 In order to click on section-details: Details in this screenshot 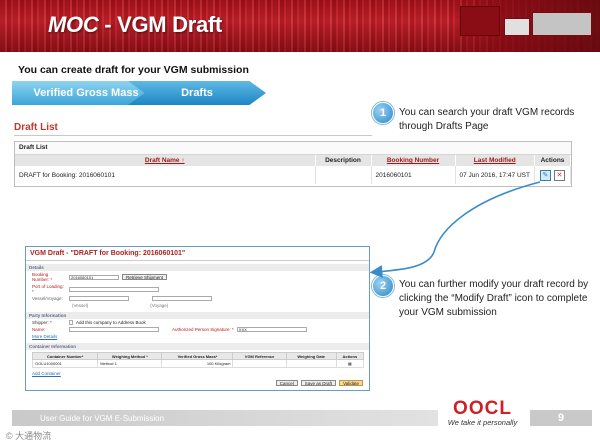, I will do `click(197, 267)`.